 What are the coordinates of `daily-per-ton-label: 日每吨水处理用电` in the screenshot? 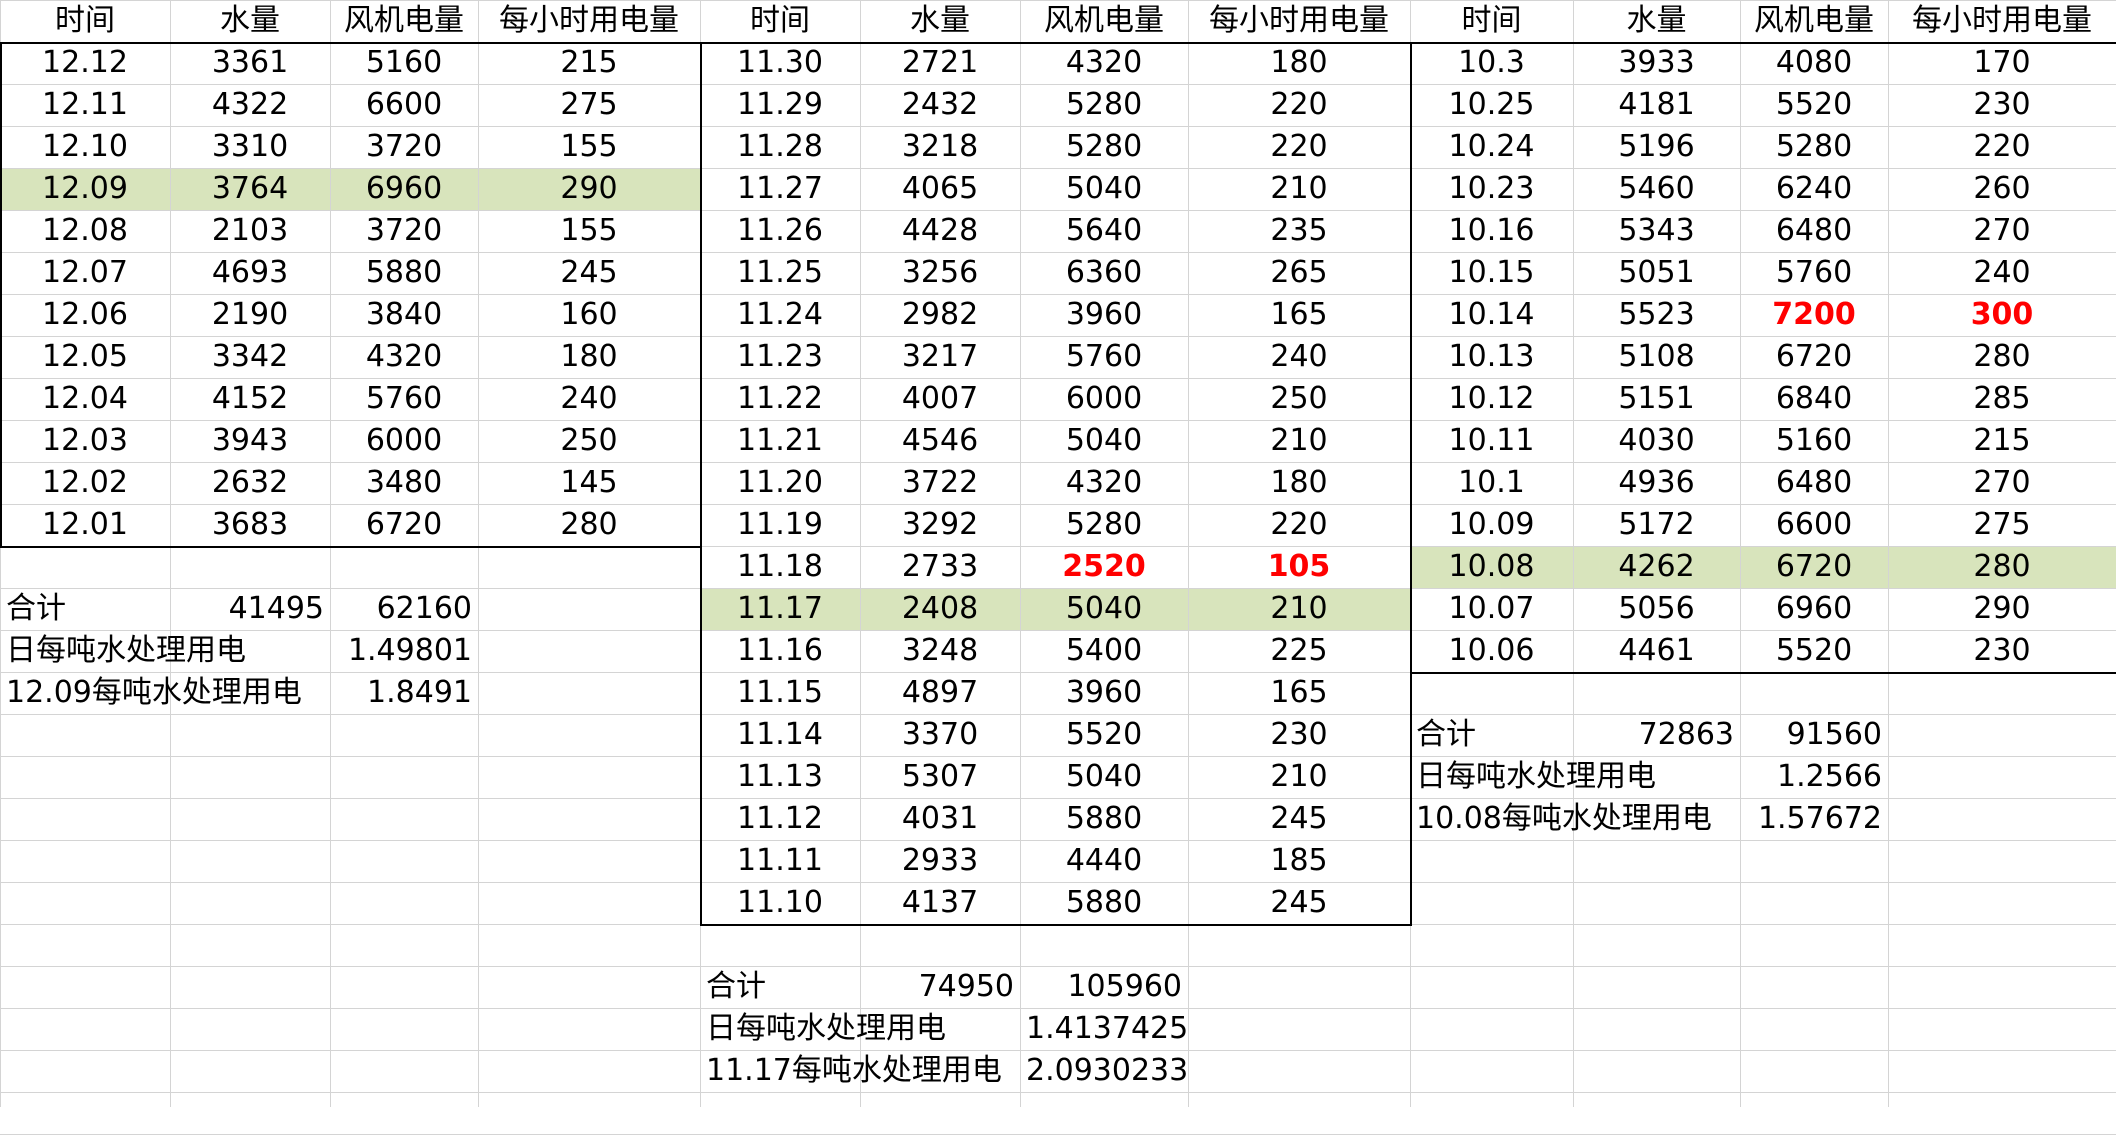 It's located at (1575, 777).